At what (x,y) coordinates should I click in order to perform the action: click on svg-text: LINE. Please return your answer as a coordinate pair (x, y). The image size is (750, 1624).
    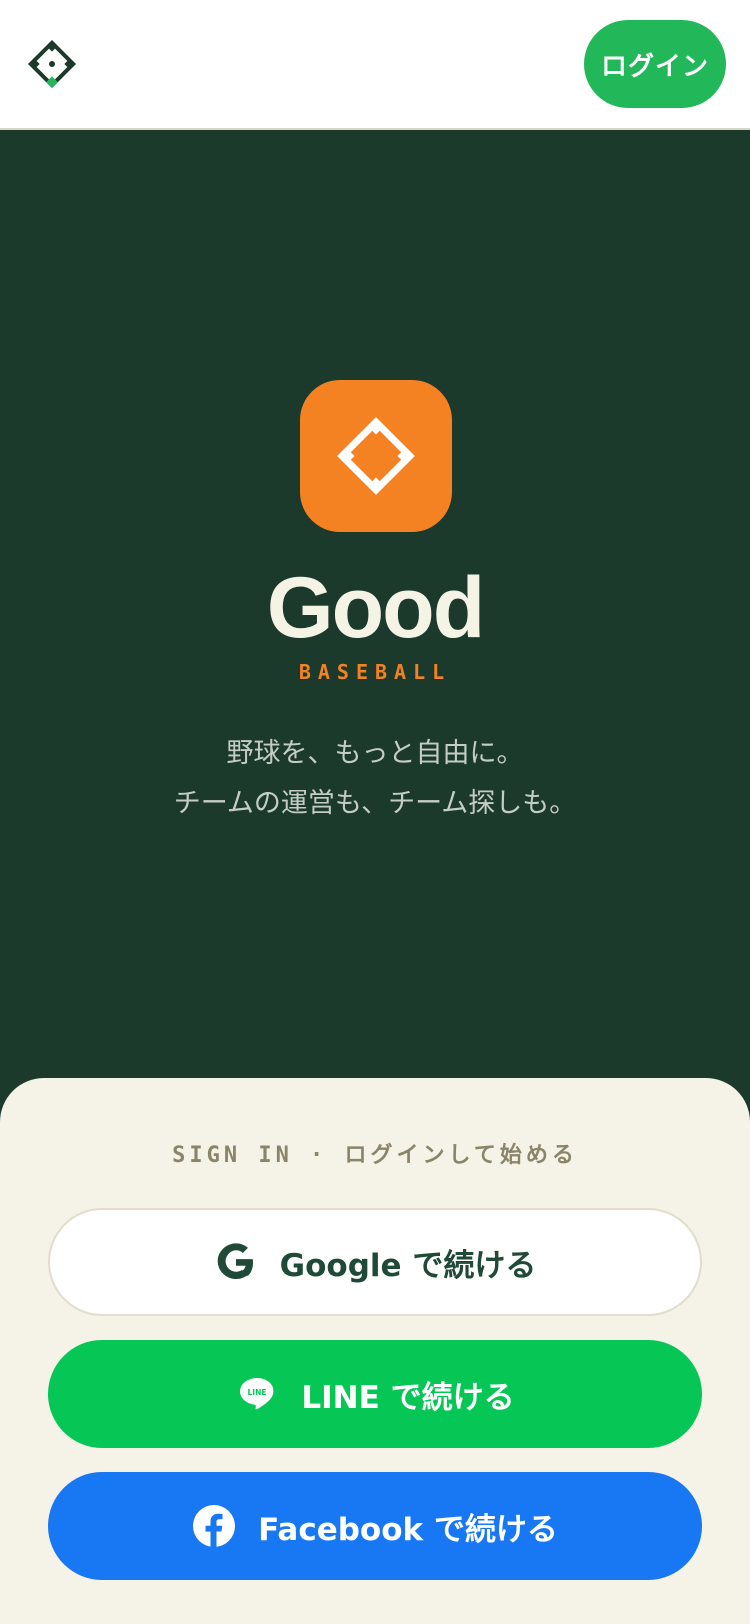
    Looking at the image, I should click on (257, 1392).